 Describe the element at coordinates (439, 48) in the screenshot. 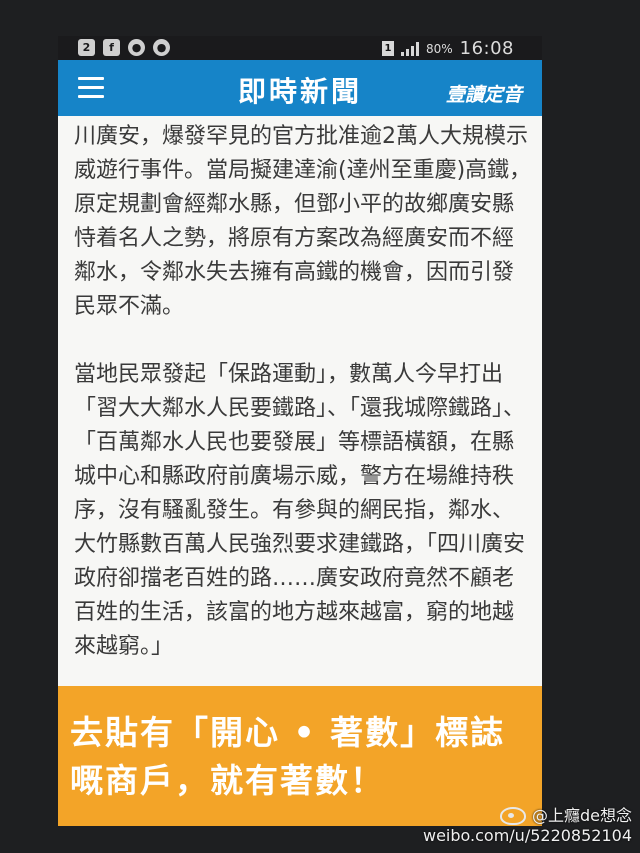

I see `battery-percent: 80%` at that location.